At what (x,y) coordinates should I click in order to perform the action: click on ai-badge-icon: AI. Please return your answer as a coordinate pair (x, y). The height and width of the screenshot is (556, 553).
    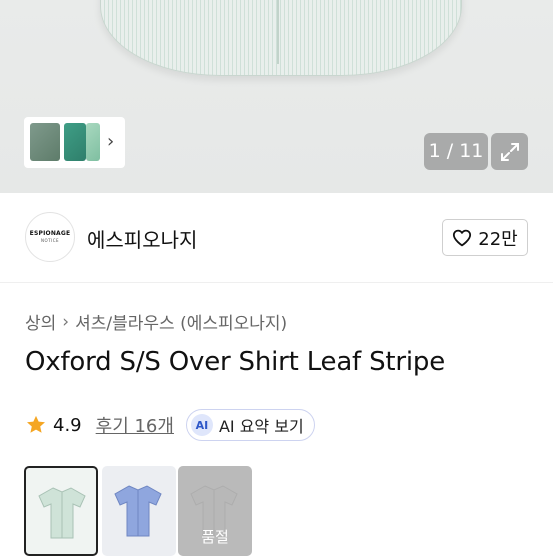
    Looking at the image, I should click on (201, 425).